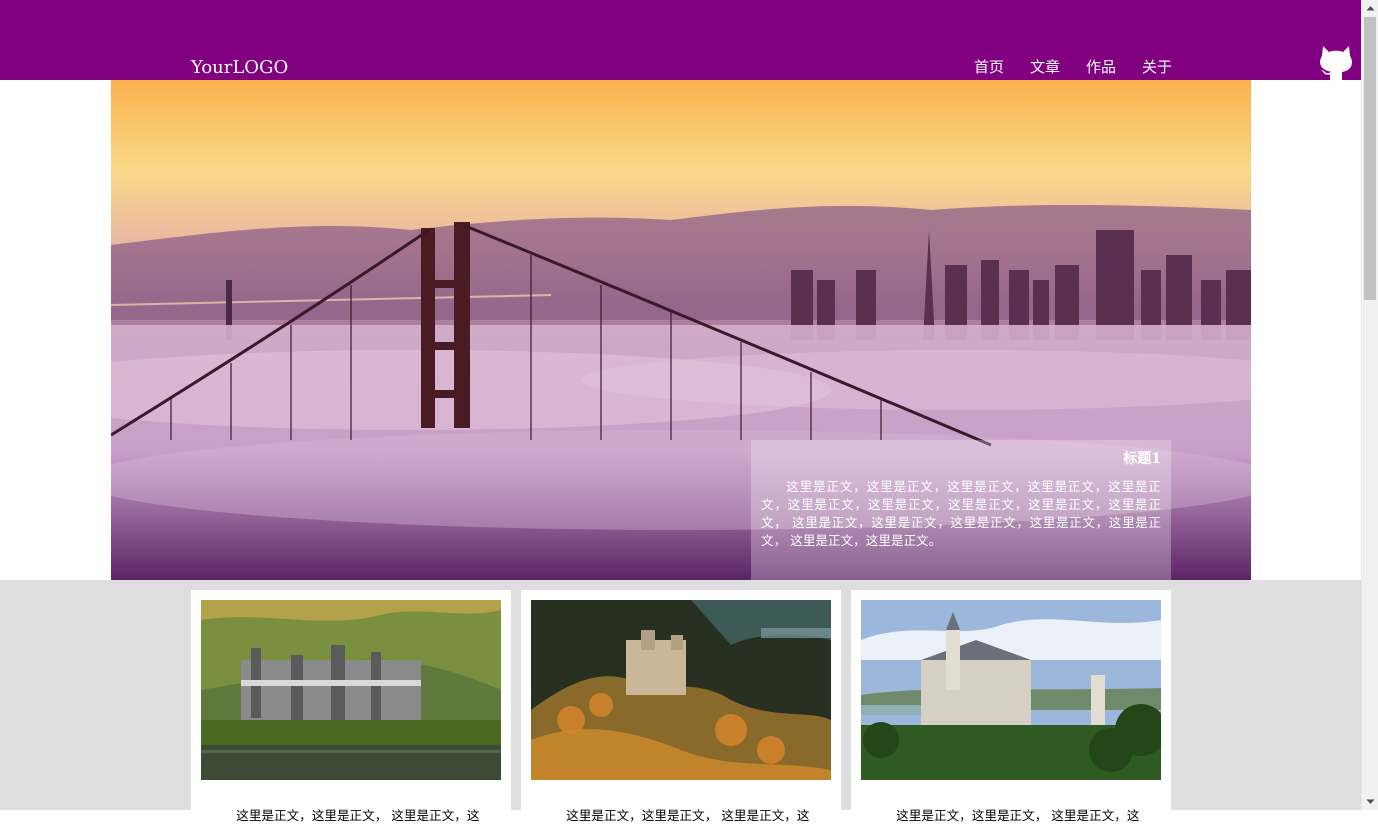  What do you see at coordinates (239, 68) in the screenshot?
I see `site-logo: YourLOGO` at bounding box center [239, 68].